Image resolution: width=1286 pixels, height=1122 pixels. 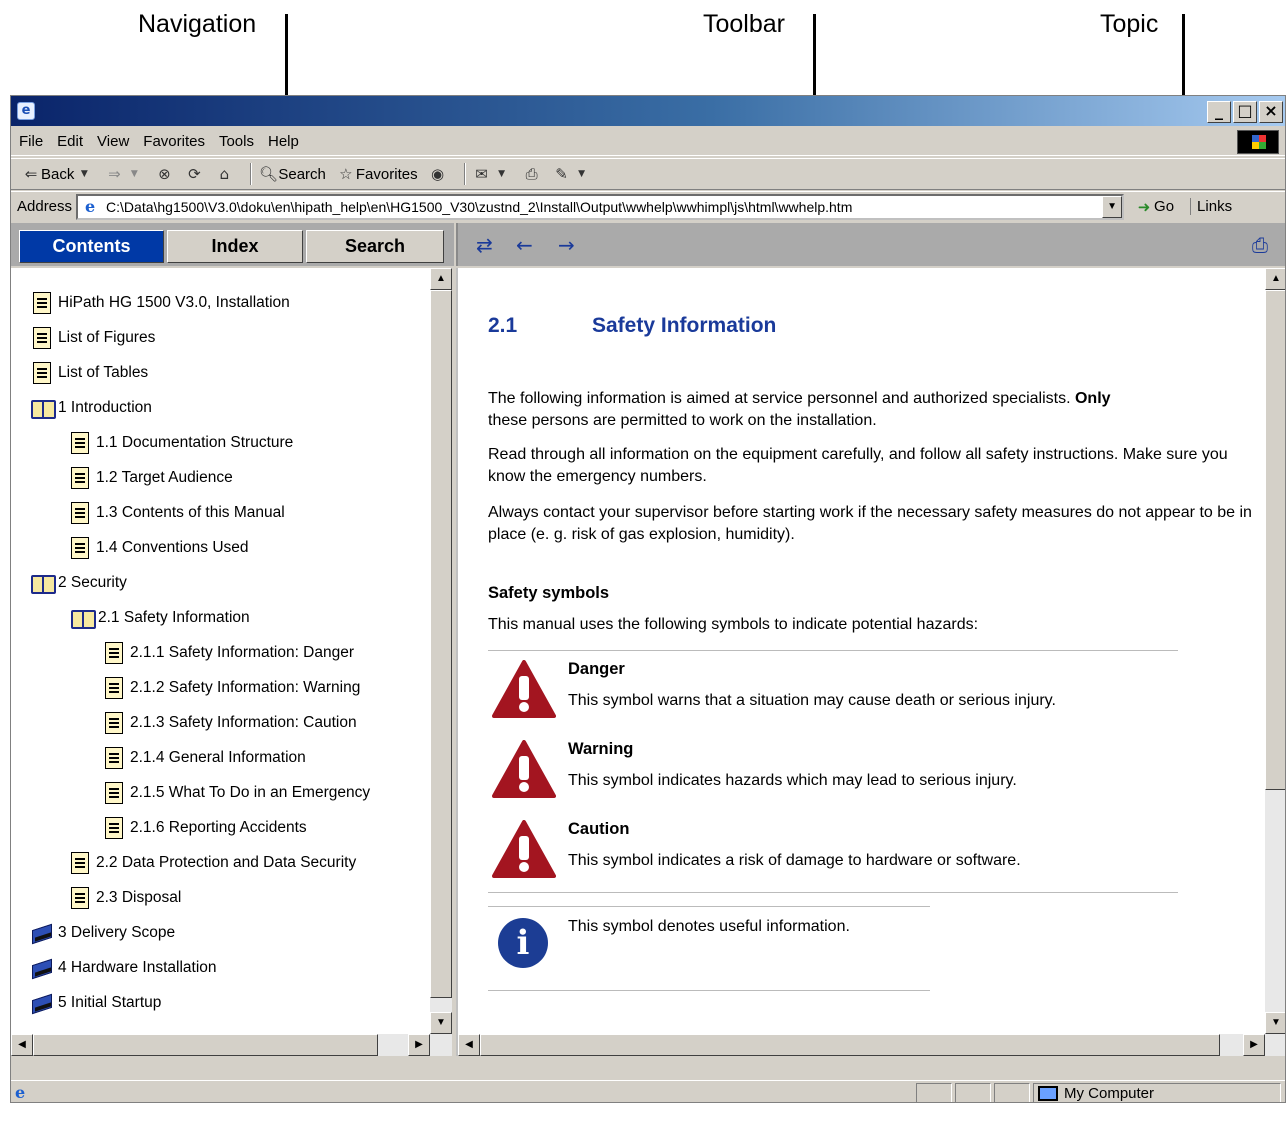 What do you see at coordinates (283, 141) in the screenshot?
I see `menu-help: Help` at bounding box center [283, 141].